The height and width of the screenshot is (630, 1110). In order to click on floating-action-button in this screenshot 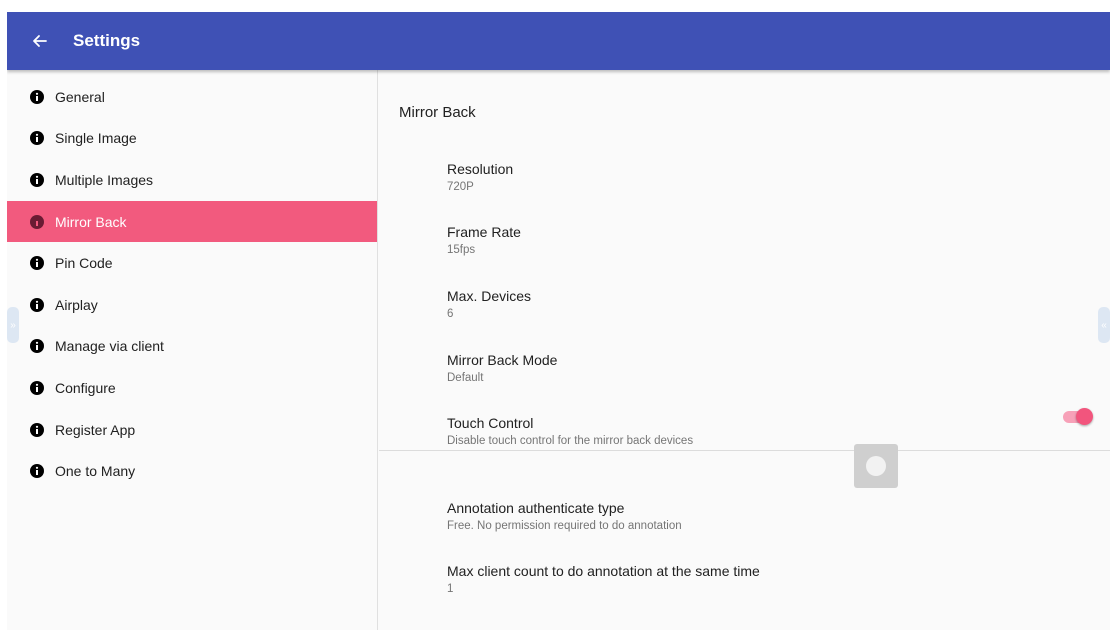, I will do `click(876, 466)`.